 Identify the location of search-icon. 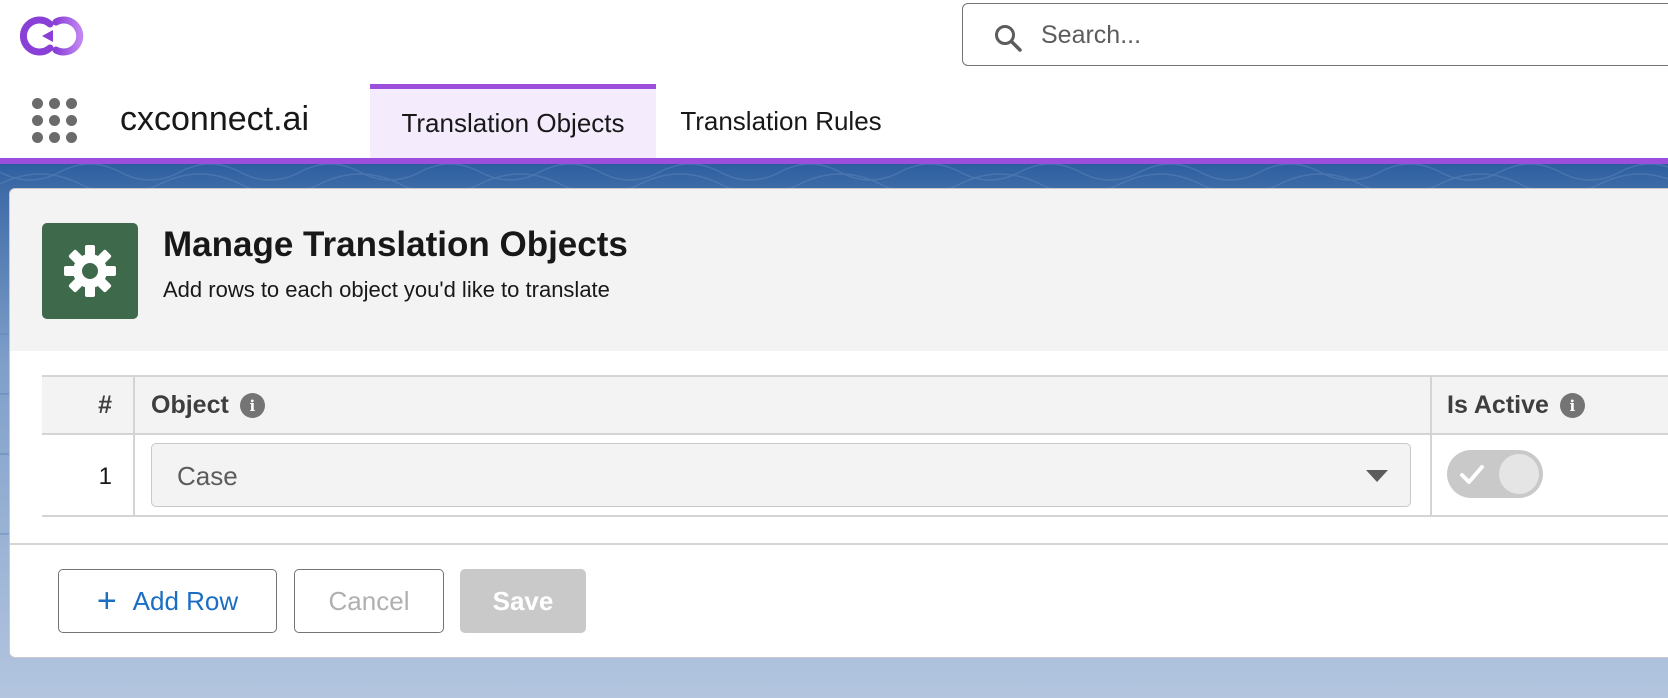
(1008, 38).